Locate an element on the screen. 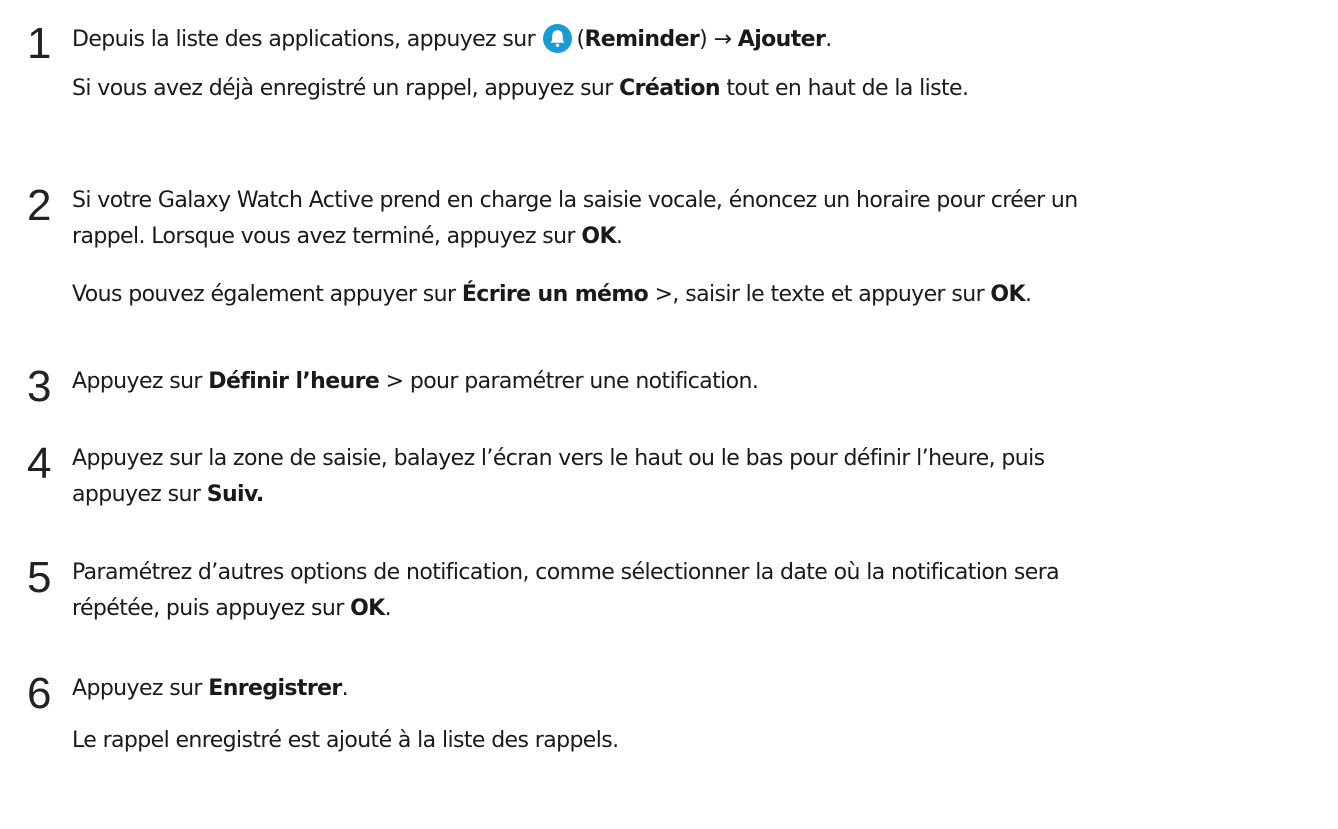  arrow-glyph: → is located at coordinates (722, 39).